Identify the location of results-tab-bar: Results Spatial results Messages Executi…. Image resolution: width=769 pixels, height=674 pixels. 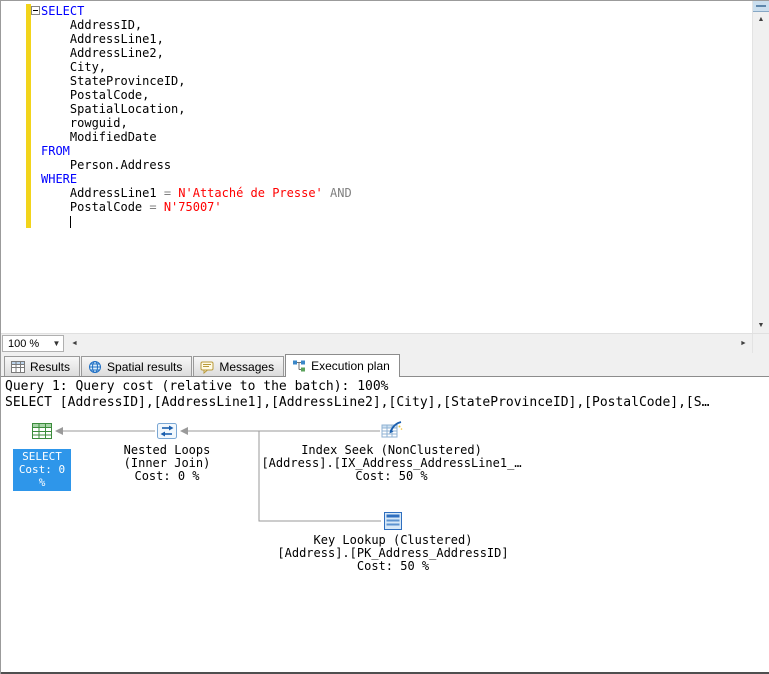
(385, 365).